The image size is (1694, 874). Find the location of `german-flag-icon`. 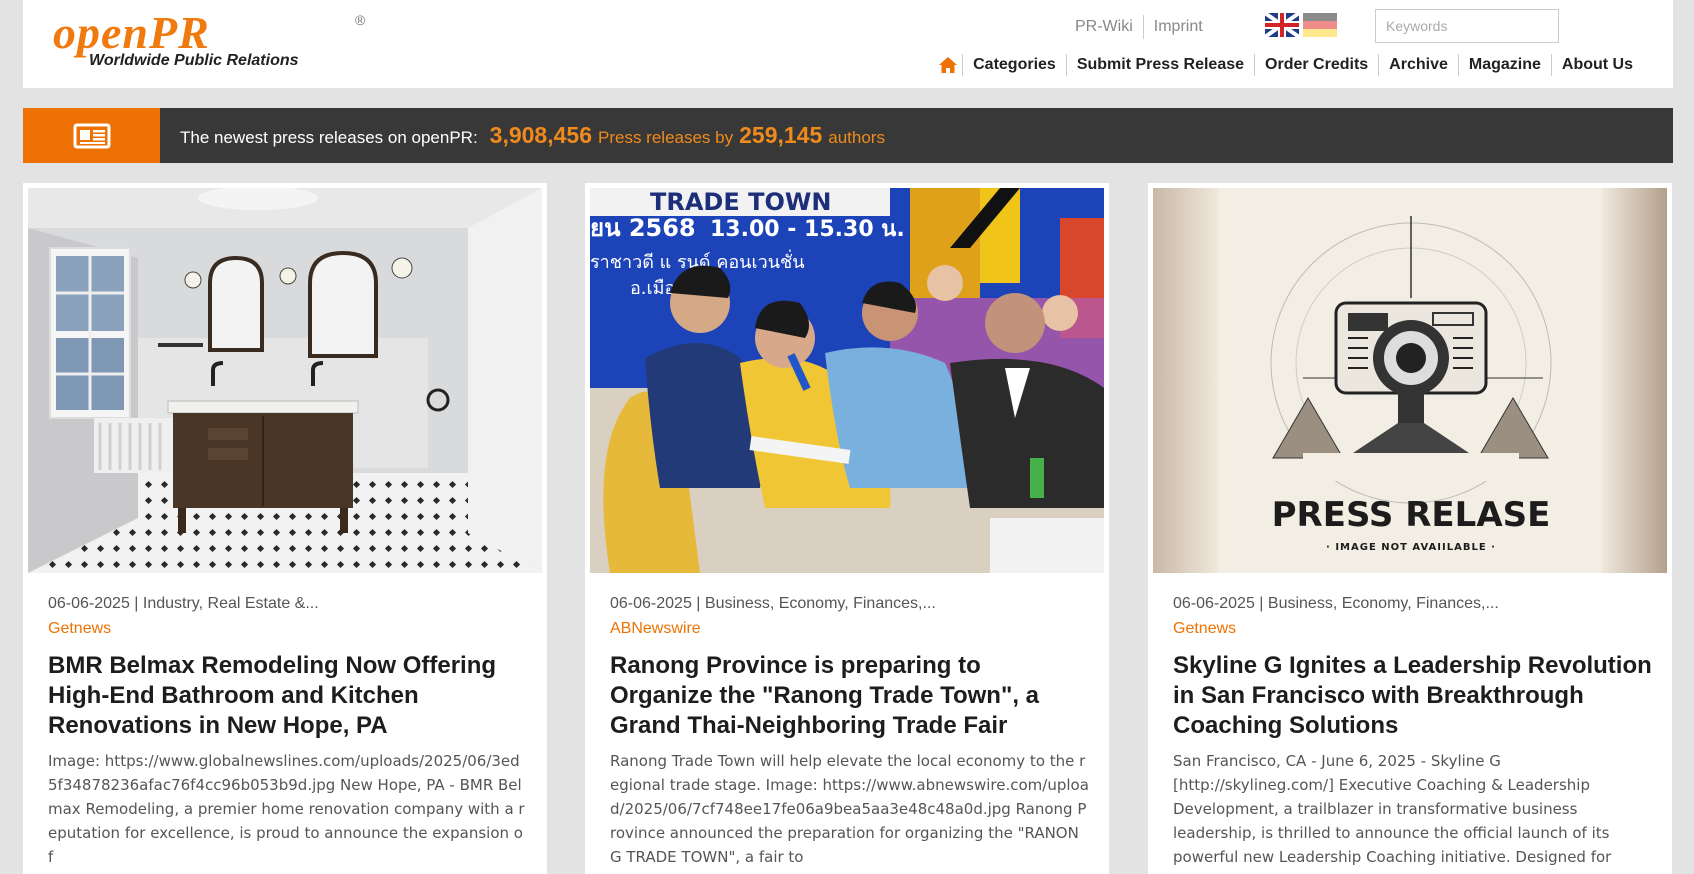

german-flag-icon is located at coordinates (1320, 25).